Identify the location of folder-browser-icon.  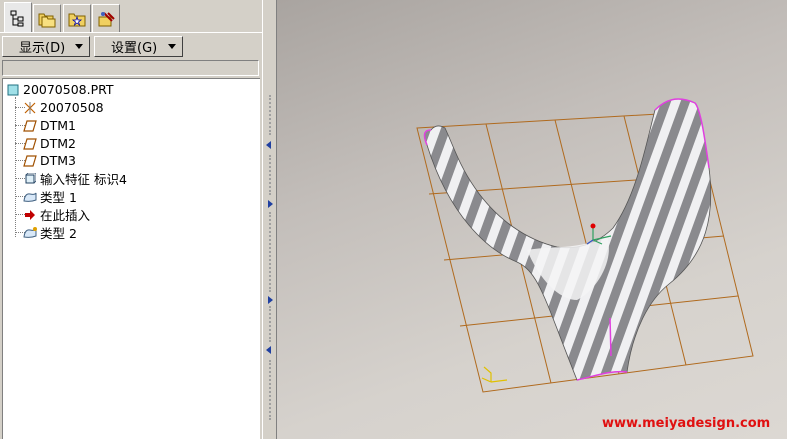
(47, 20).